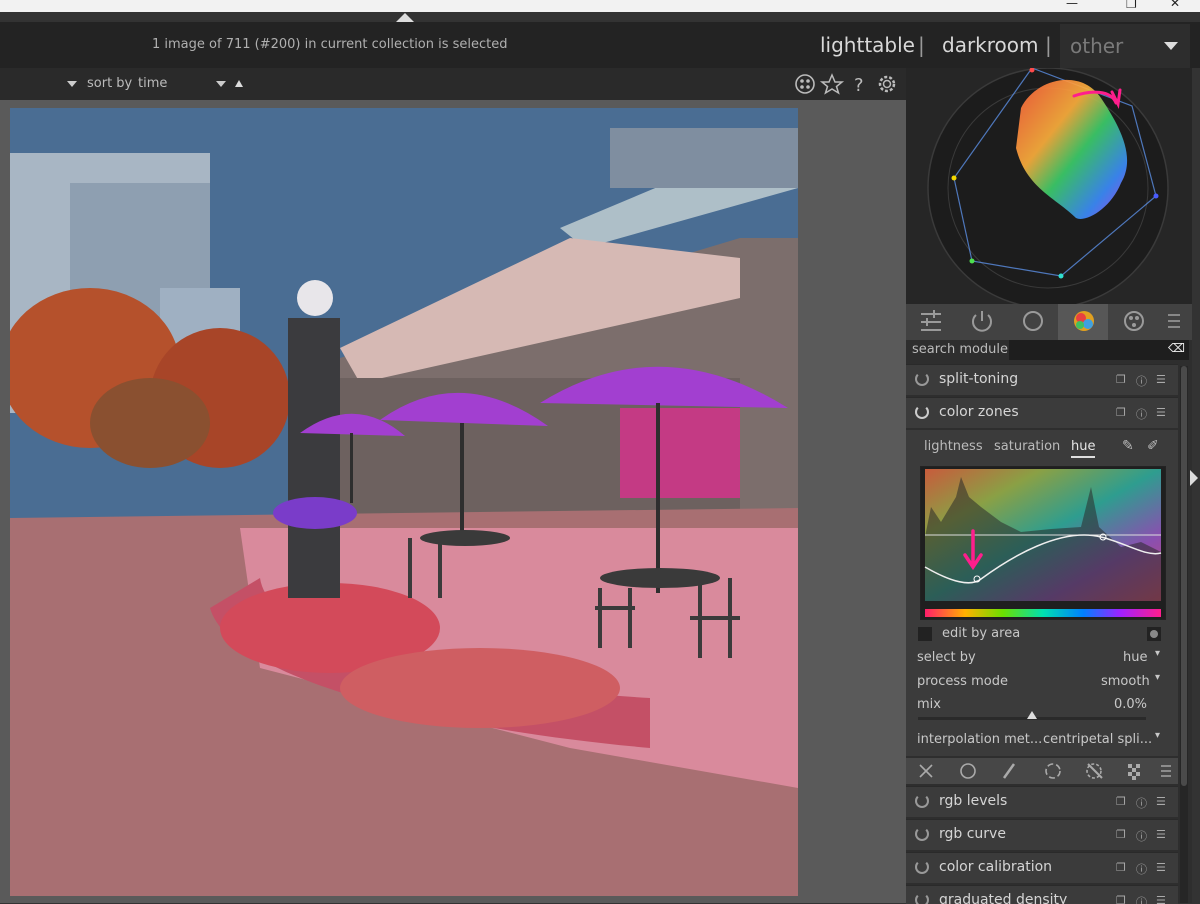  I want to click on sort-value: time, so click(152, 83).